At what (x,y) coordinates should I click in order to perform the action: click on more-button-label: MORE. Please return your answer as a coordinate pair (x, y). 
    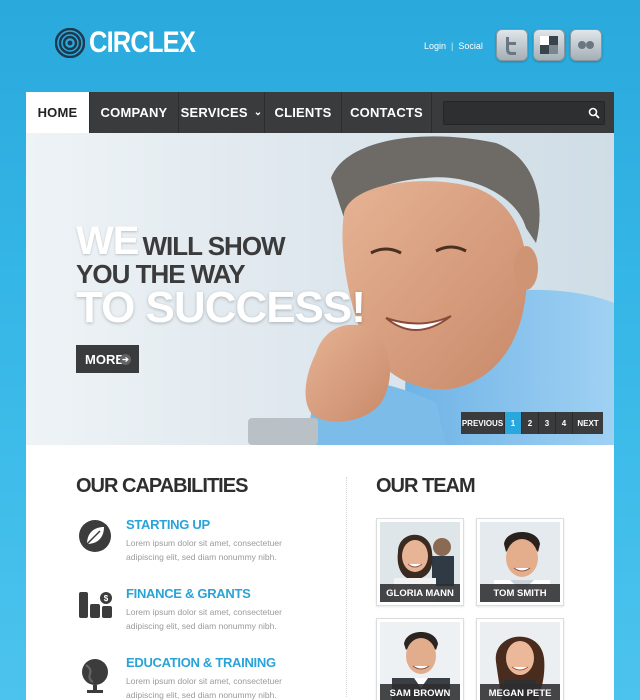
    Looking at the image, I should click on (104, 359).